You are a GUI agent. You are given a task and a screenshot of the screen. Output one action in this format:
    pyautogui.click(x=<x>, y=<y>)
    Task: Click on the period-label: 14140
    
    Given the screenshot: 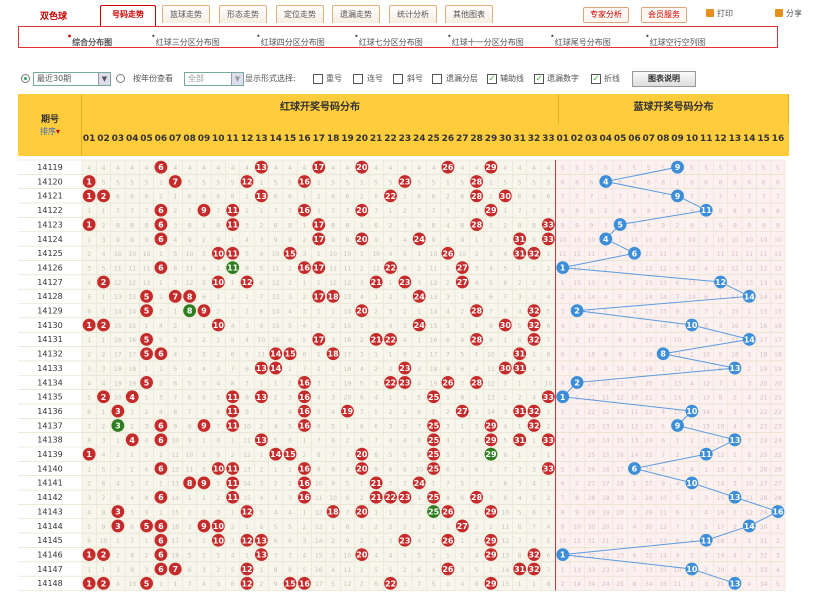 What is the action you would take?
    pyautogui.click(x=49, y=468)
    